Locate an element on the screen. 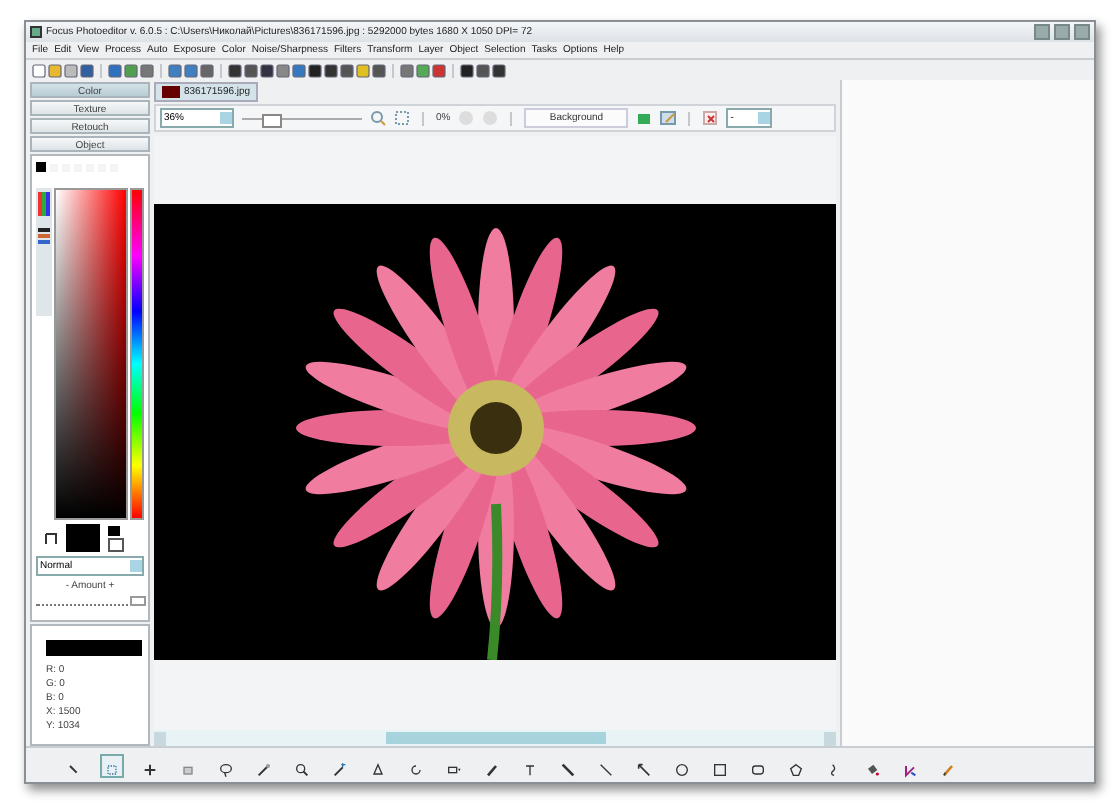  zoom-fit-icon is located at coordinates (402, 118).